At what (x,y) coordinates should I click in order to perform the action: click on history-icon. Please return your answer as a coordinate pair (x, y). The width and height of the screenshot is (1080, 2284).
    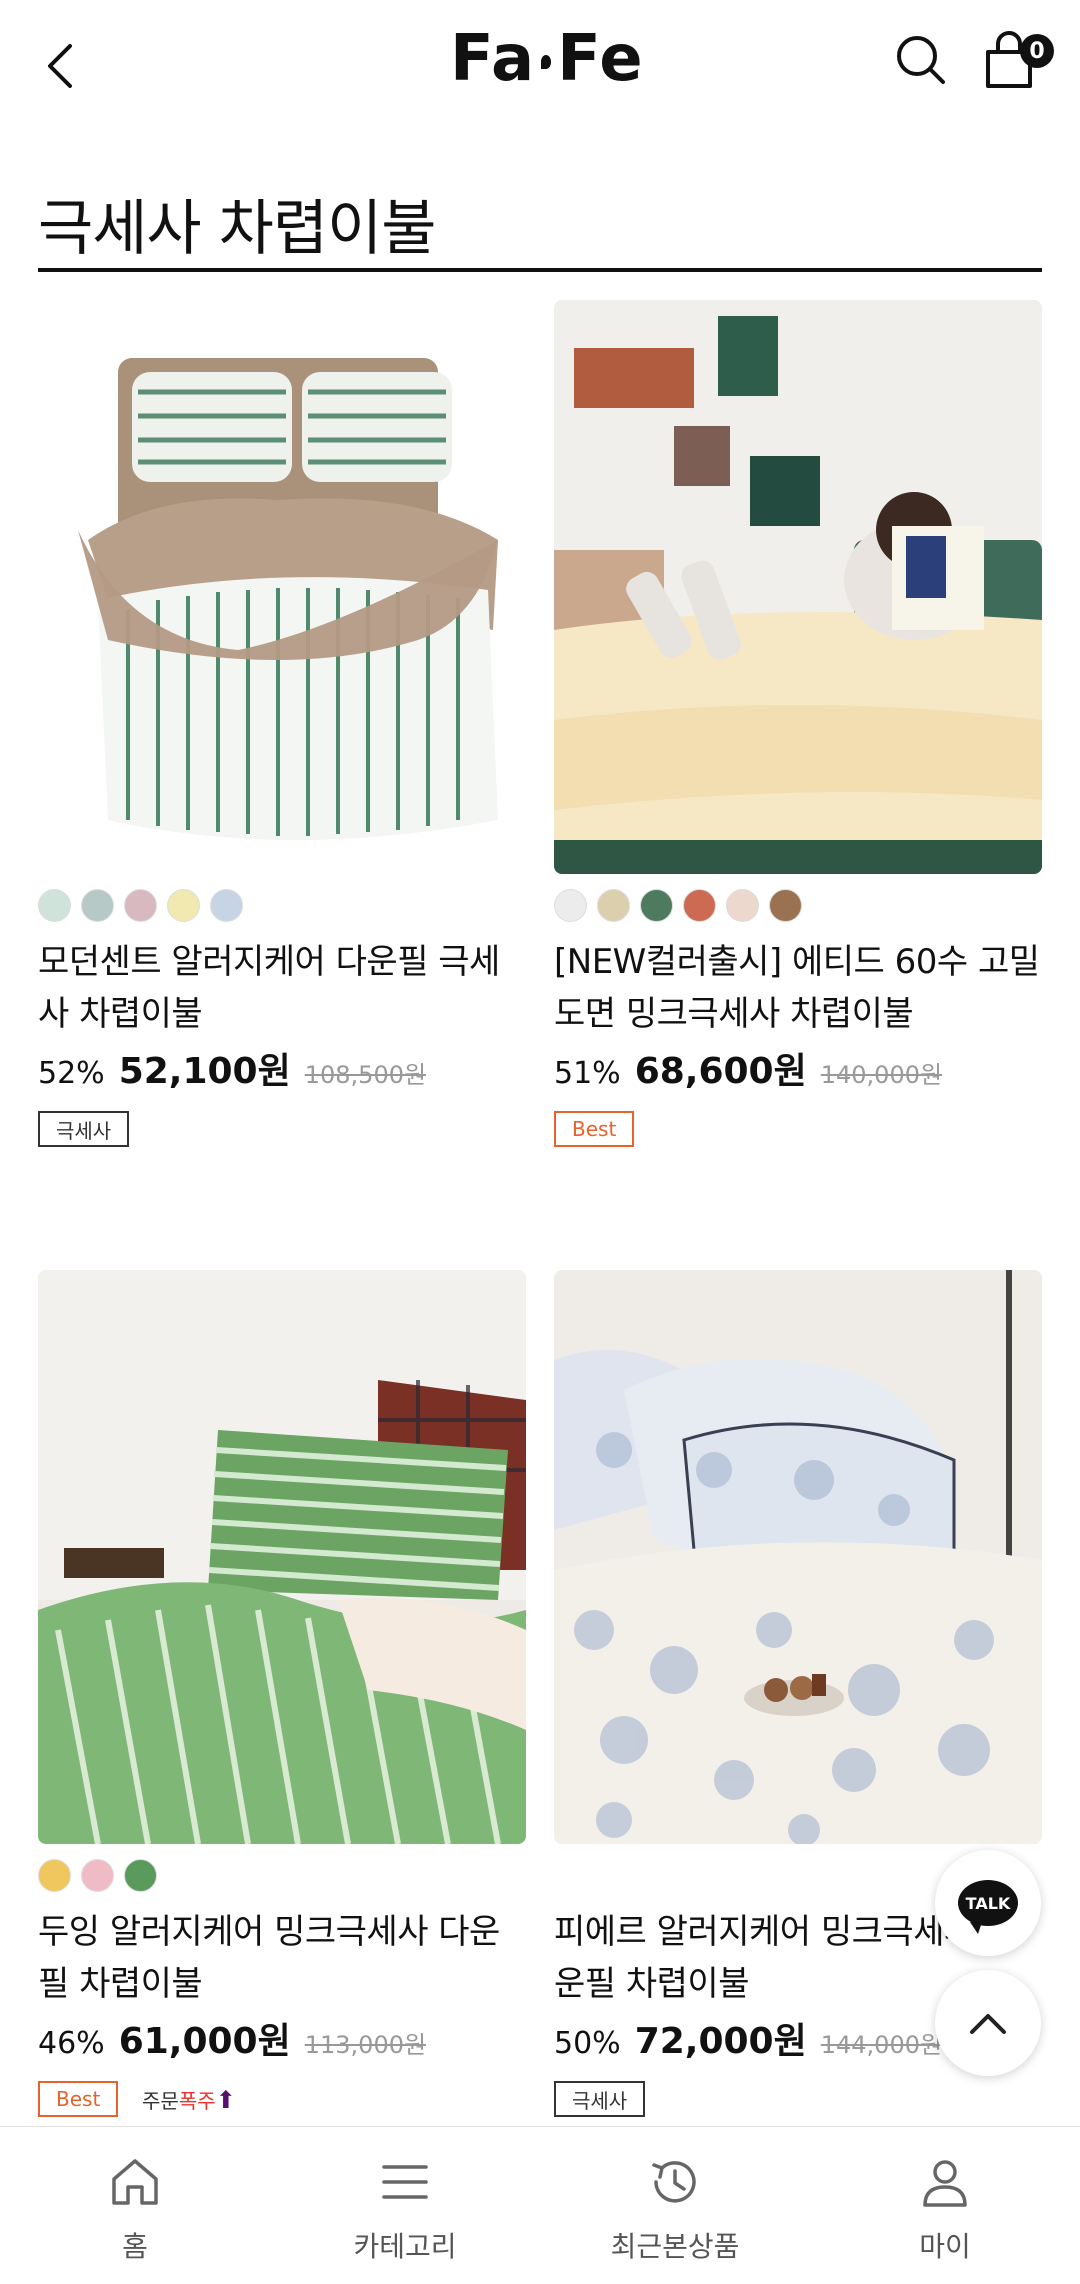
    Looking at the image, I should click on (674, 2182).